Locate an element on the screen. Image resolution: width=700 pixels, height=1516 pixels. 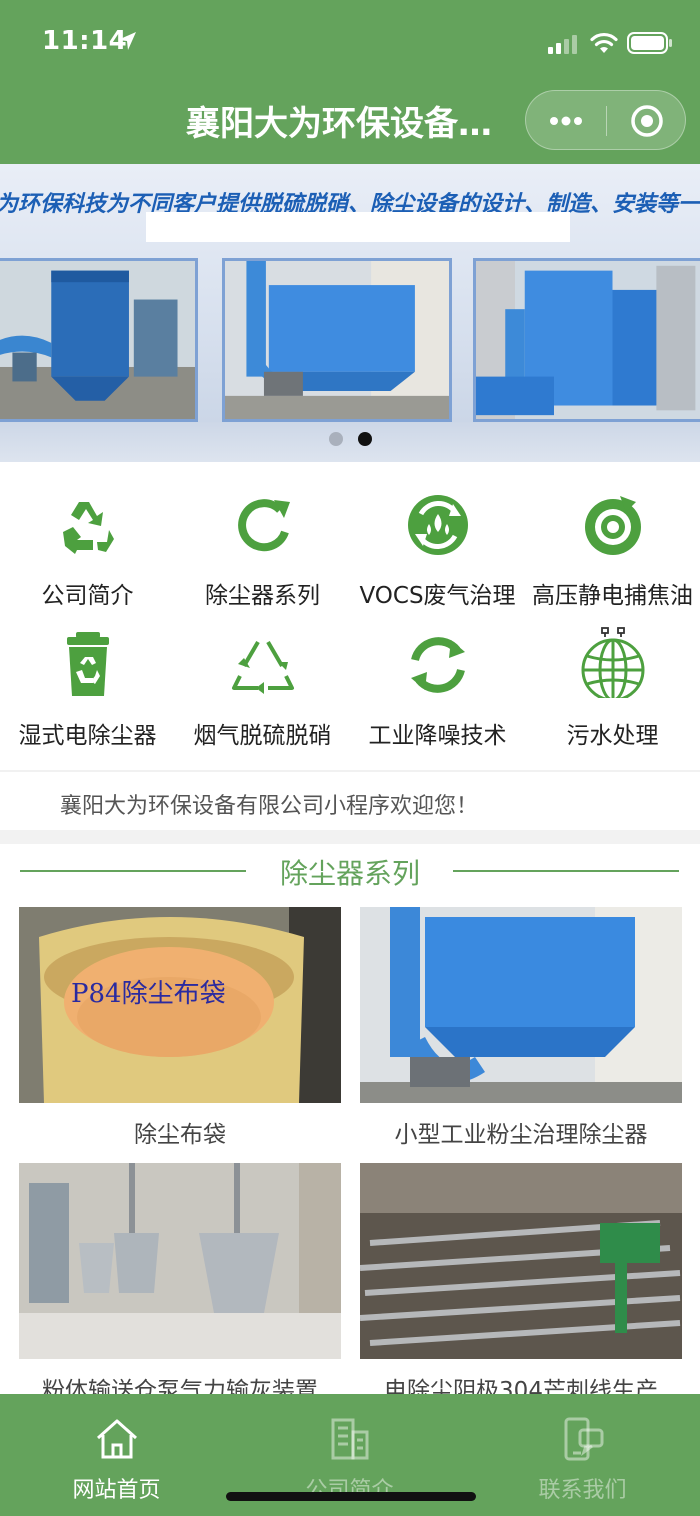
status-time: 11:14 is located at coordinates (85, 41).